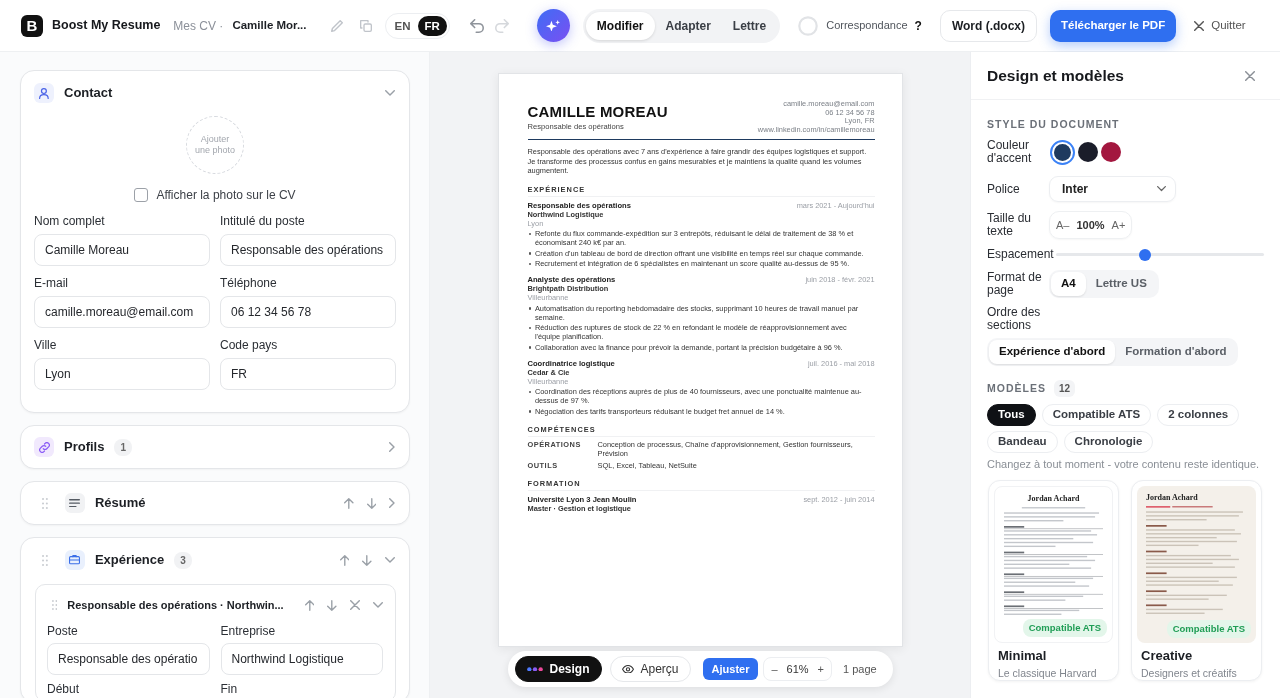 This screenshot has height=698, width=1280. What do you see at coordinates (1004, 189) in the screenshot?
I see `setting-label: Police` at bounding box center [1004, 189].